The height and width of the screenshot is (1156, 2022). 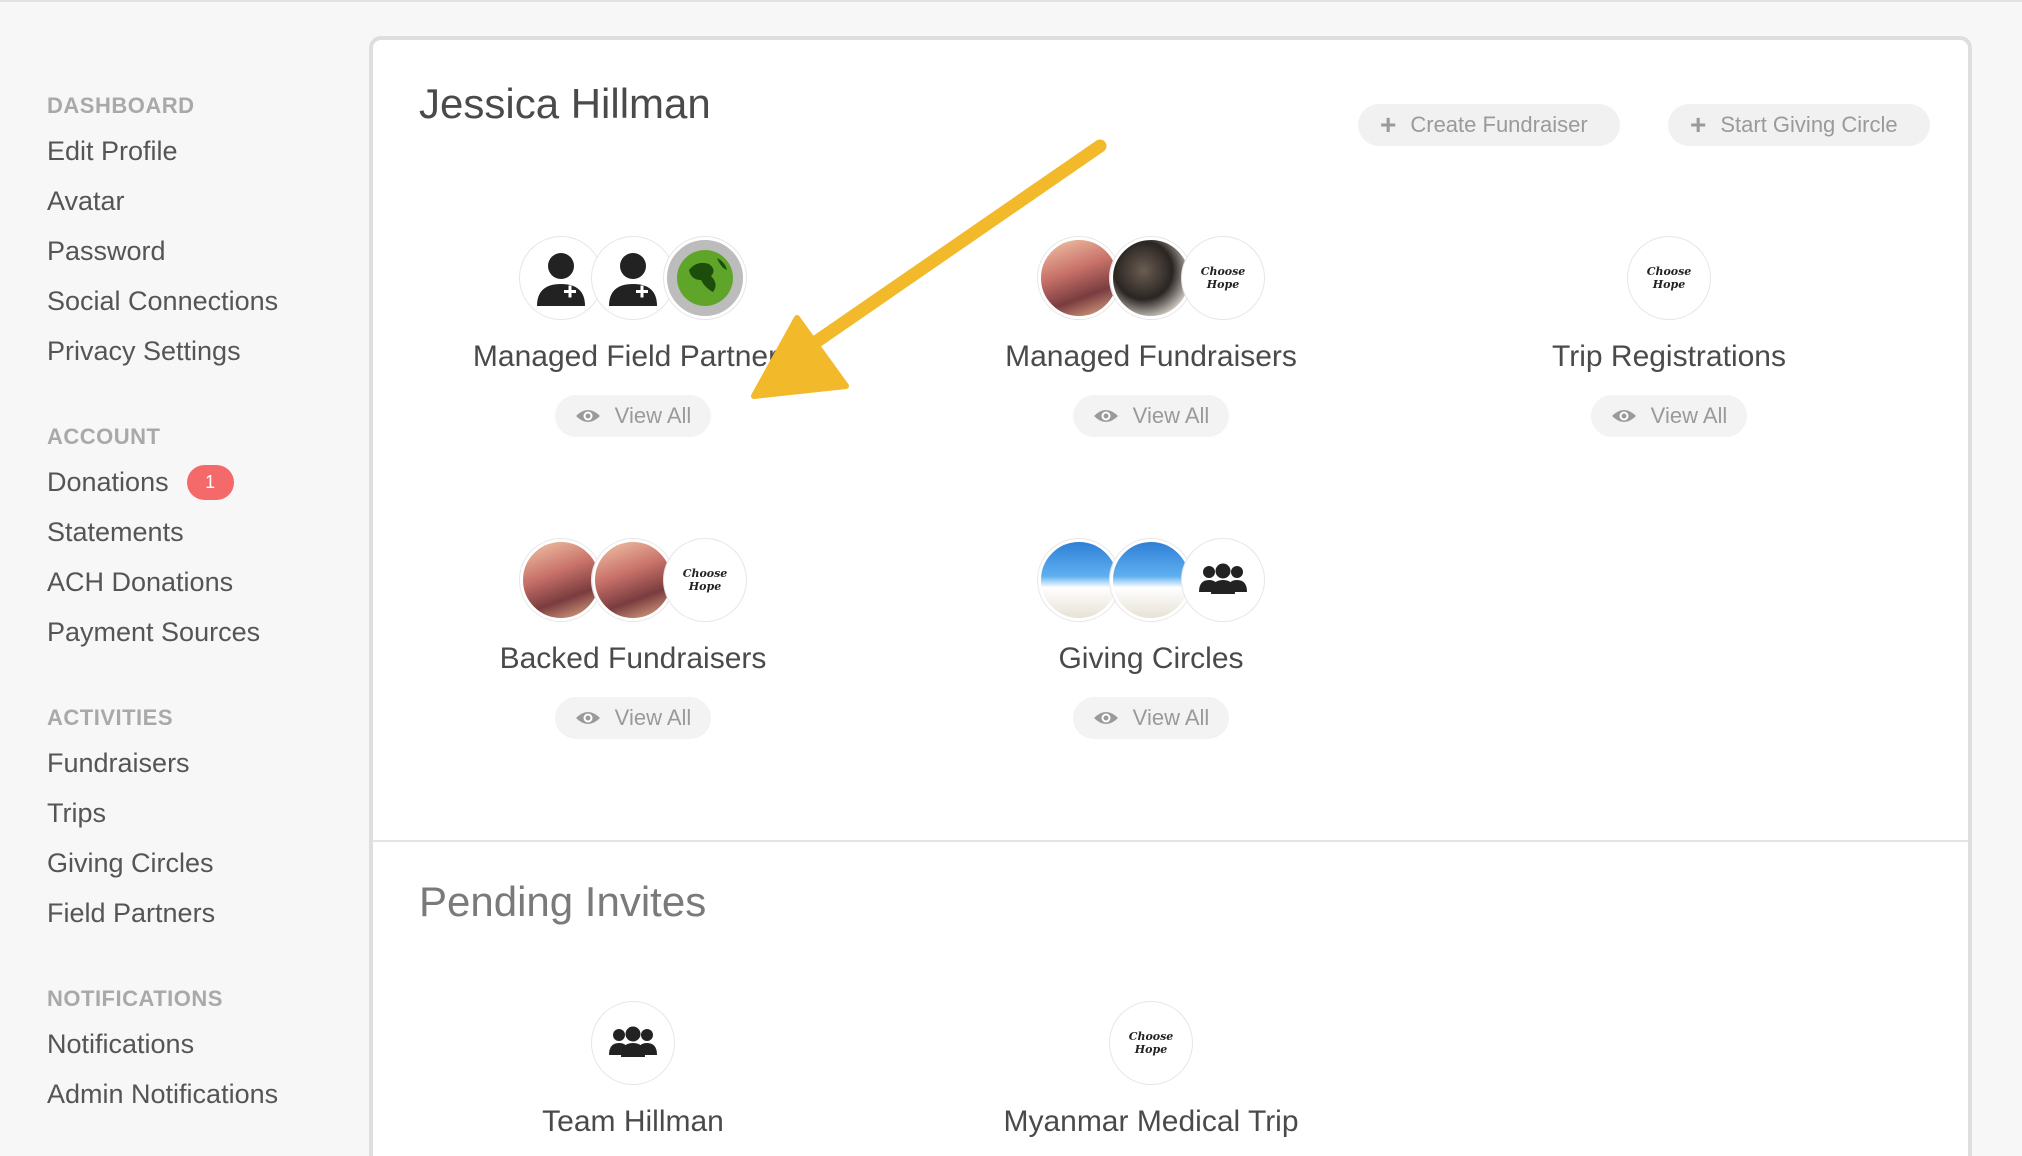 I want to click on globe-avatar, so click(x=705, y=278).